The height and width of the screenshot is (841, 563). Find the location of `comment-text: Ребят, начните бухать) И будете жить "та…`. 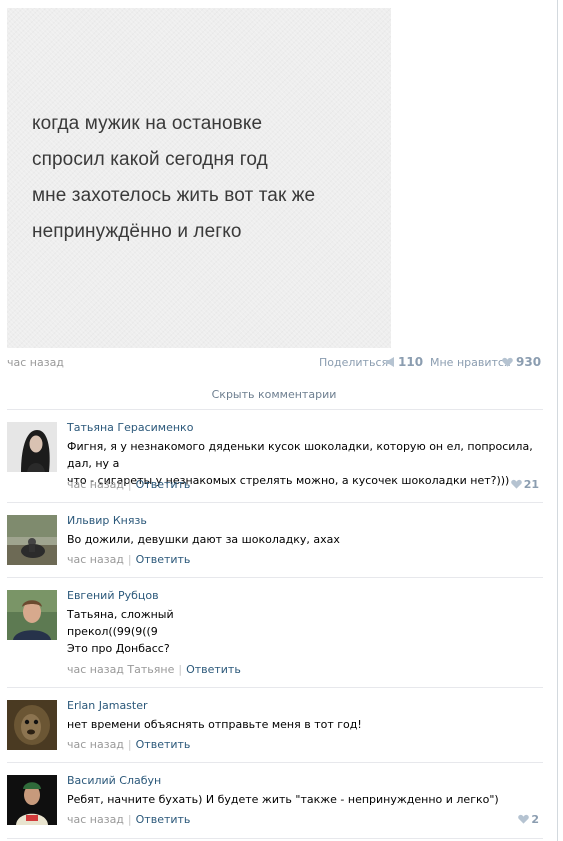

comment-text: Ребят, начните бухать) И будете жить "та… is located at coordinates (302, 799).